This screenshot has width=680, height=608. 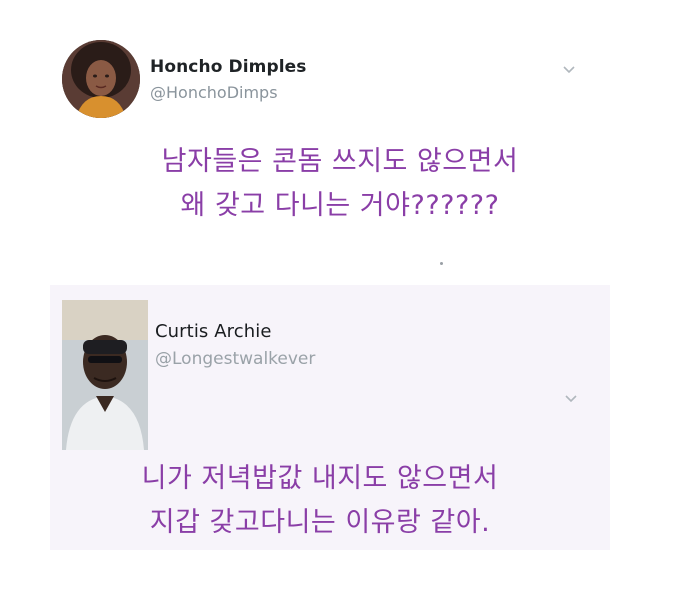 What do you see at coordinates (320, 522) in the screenshot?
I see `tweet-text-line-2: 지갑 갖고다니는 이유랑 같아.` at bounding box center [320, 522].